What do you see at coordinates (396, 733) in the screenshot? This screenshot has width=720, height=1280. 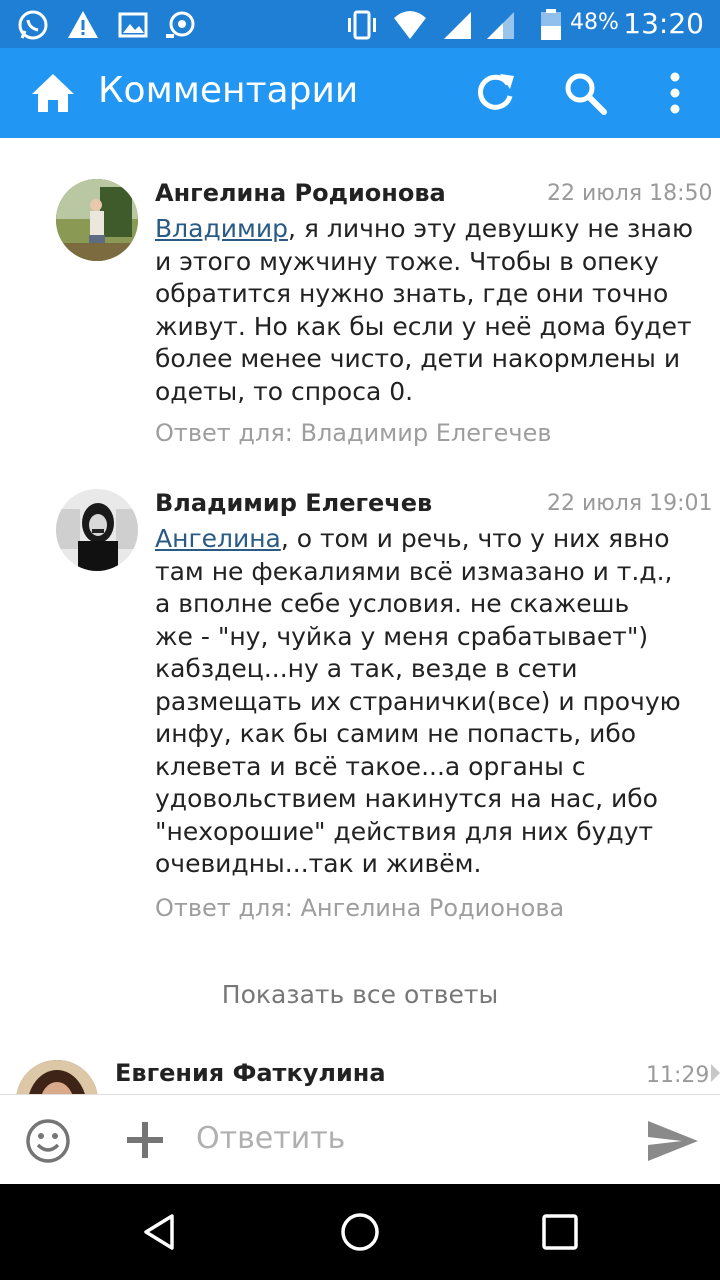 I see `comment-line: инфу, как бы самим не попасть, ибо` at bounding box center [396, 733].